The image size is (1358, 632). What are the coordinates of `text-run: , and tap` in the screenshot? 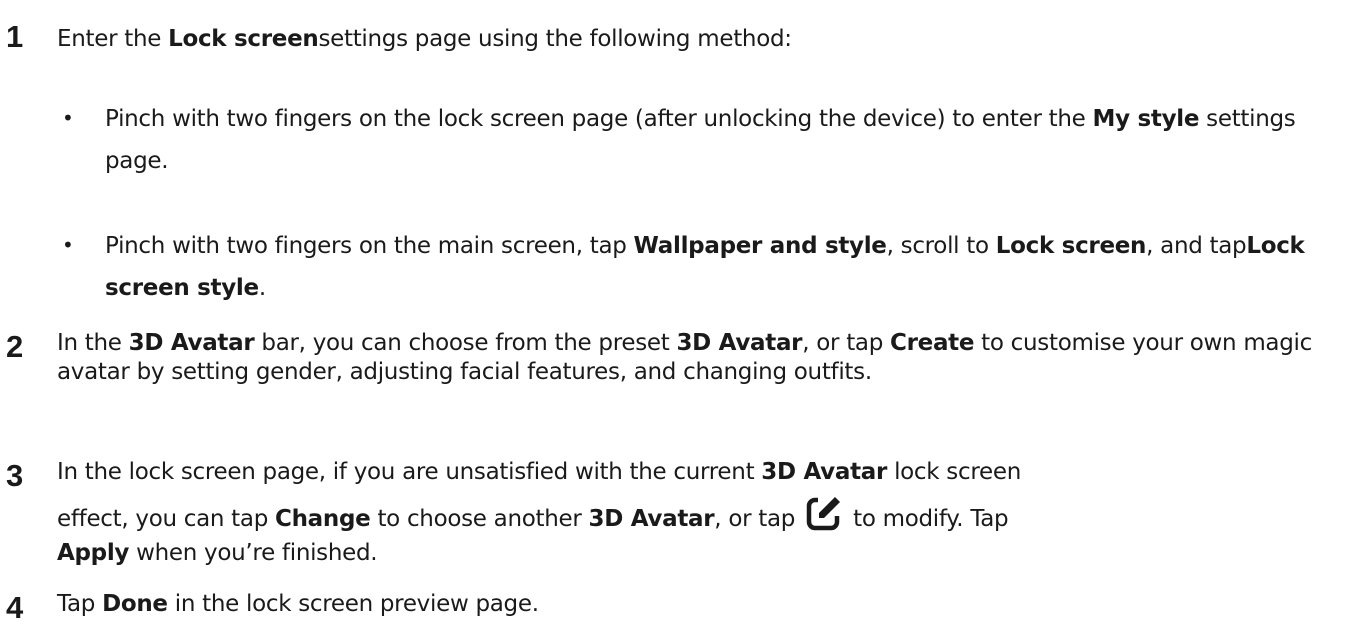 It's located at (1196, 246).